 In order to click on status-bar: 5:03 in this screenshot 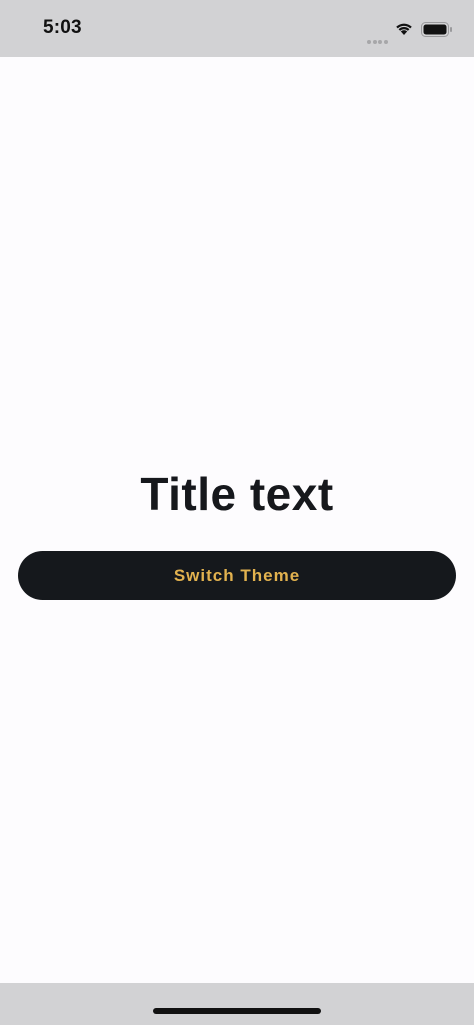, I will do `click(237, 28)`.